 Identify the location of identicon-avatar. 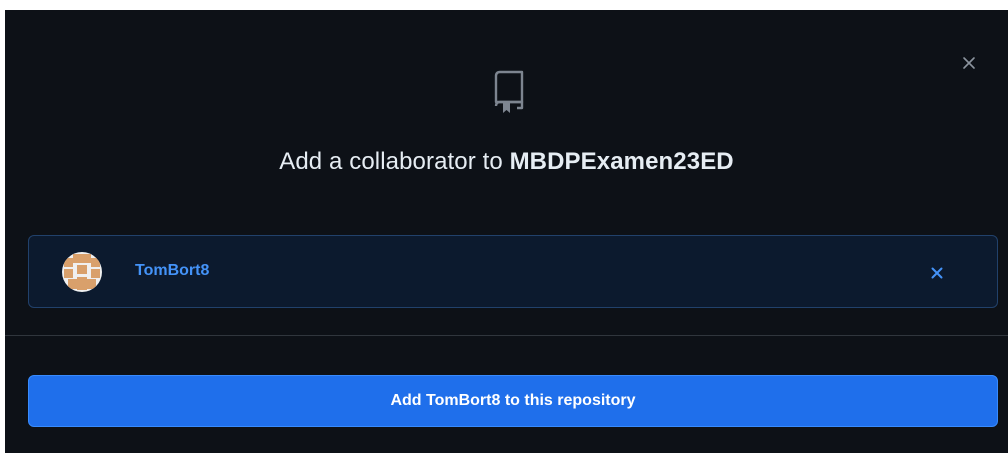
(82, 272).